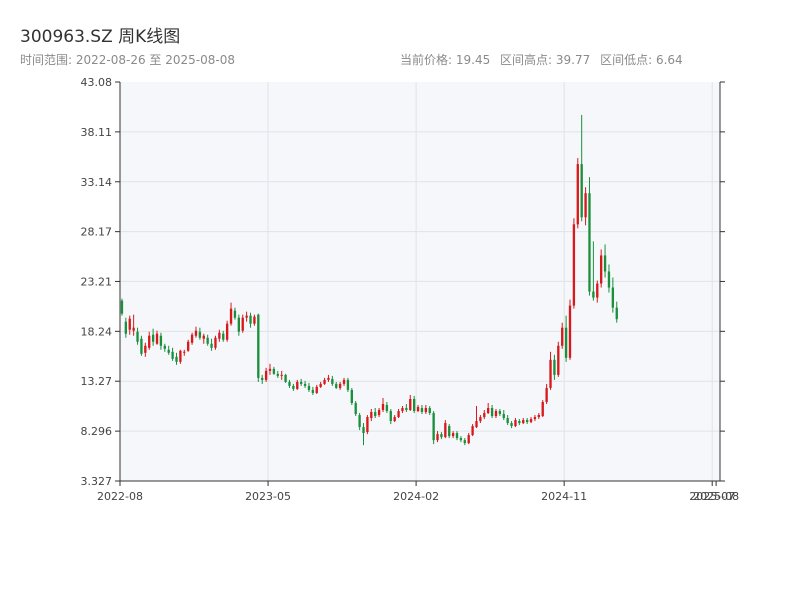 This screenshot has width=800, height=600. Describe the element at coordinates (97, 232) in the screenshot. I see `y-tick-label: 28.17` at that location.